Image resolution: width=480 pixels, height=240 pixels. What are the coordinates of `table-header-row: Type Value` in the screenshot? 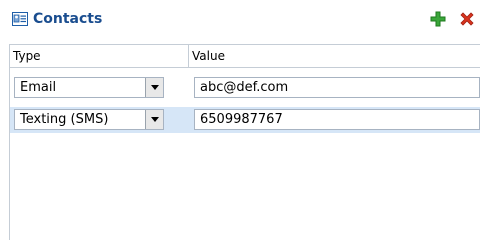 It's located at (245, 56).